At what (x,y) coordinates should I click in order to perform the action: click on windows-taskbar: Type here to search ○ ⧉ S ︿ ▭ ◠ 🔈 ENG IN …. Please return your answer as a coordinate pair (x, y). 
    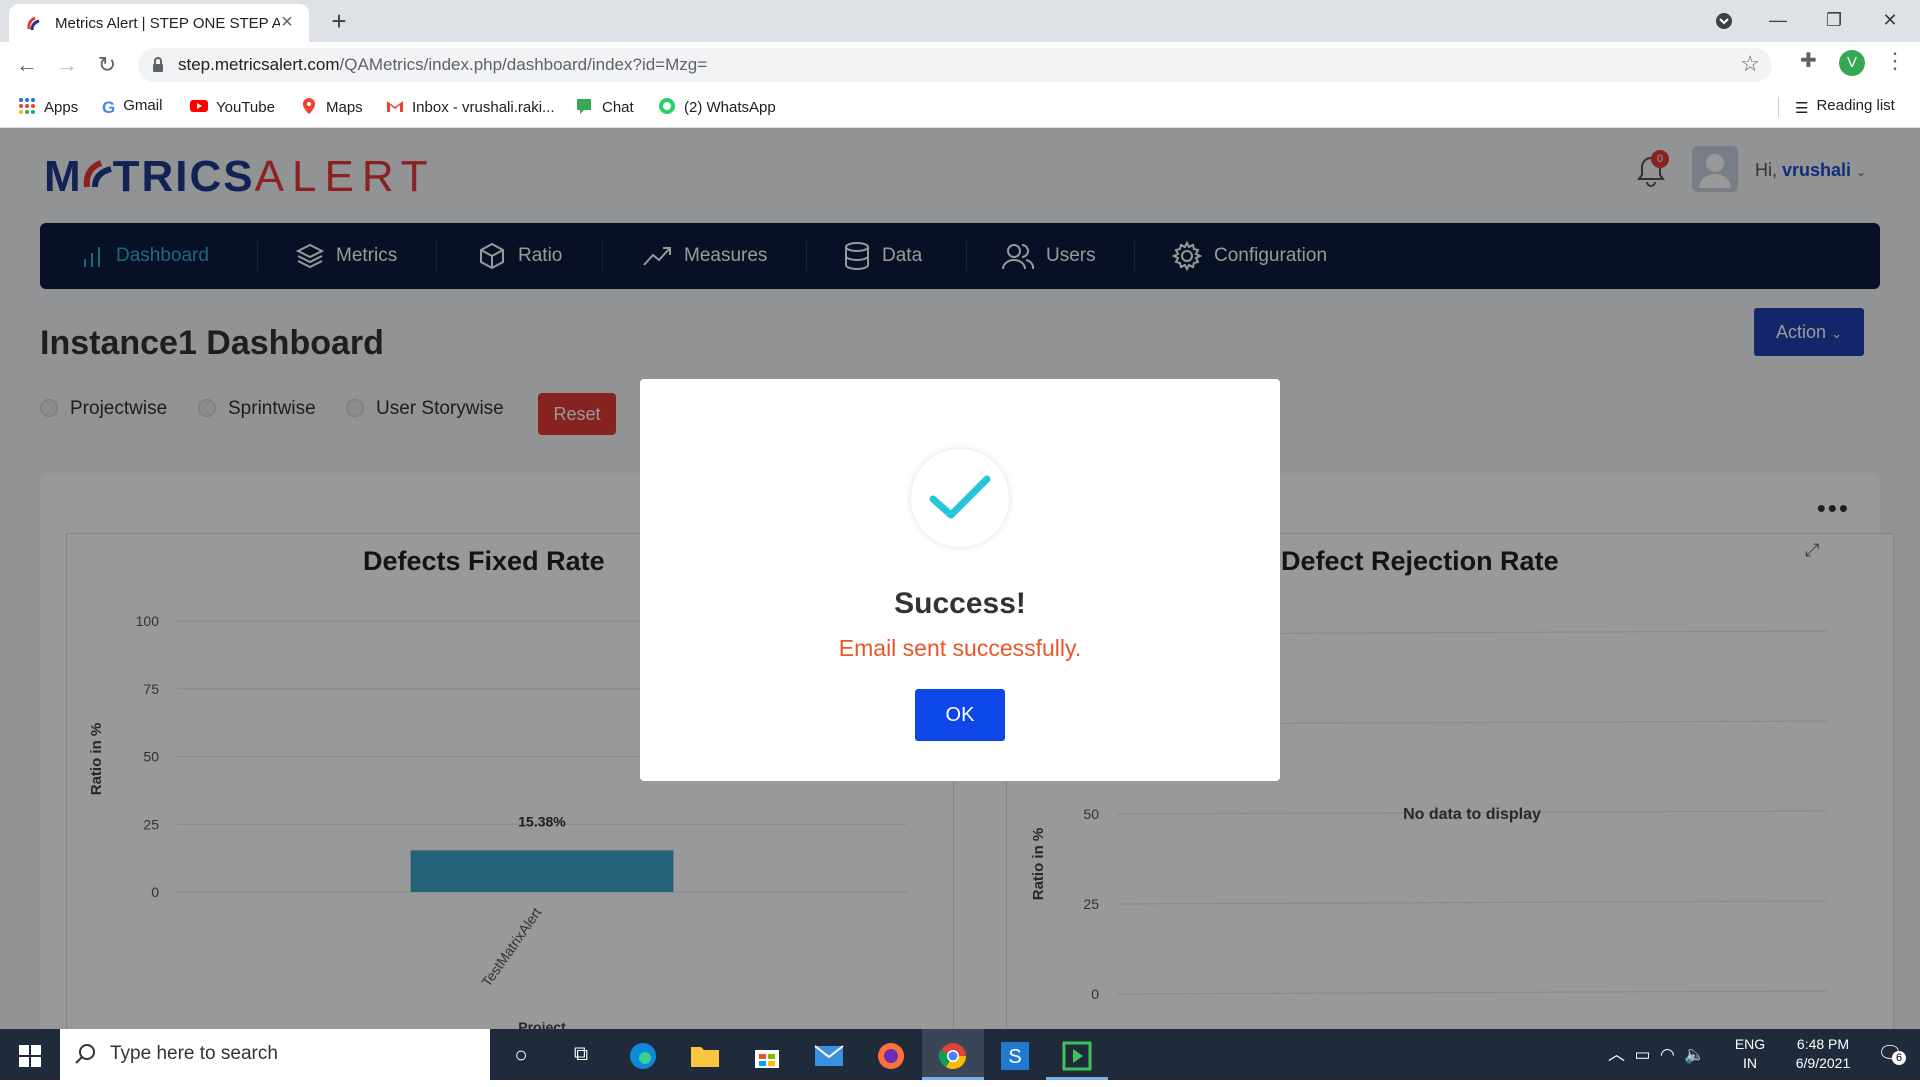
    Looking at the image, I should click on (960, 1054).